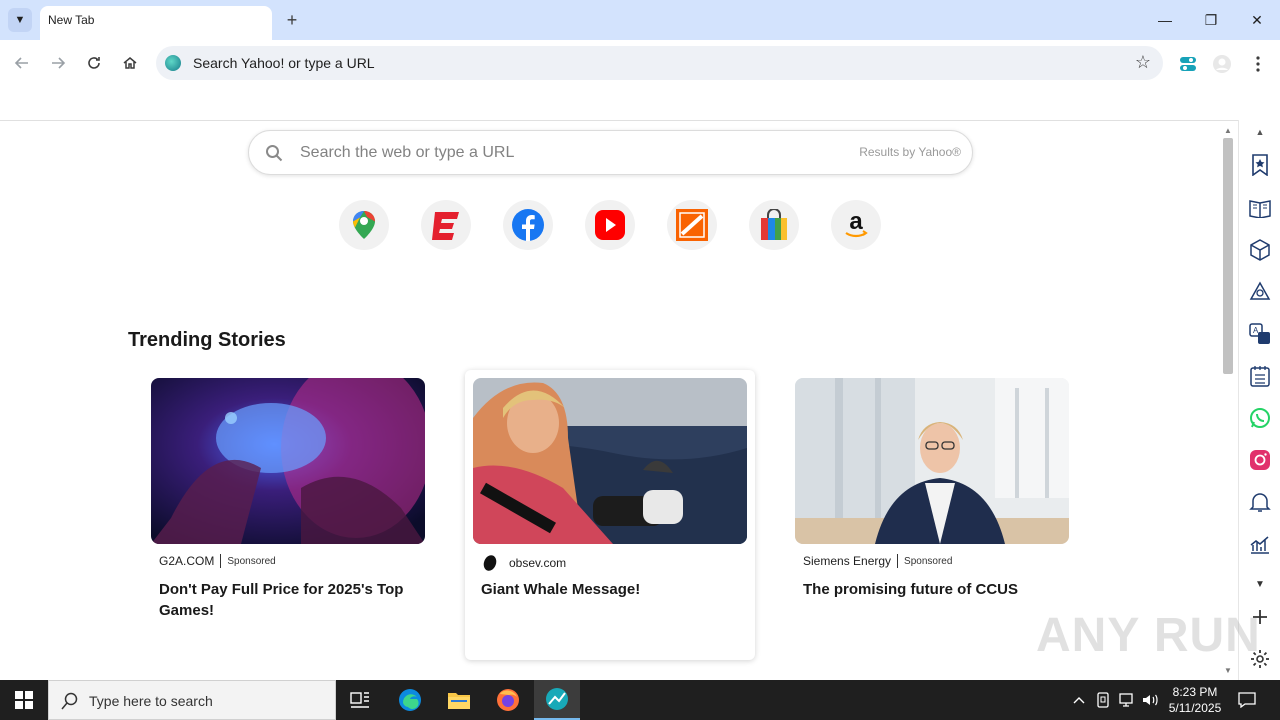  Describe the element at coordinates (1195, 700) in the screenshot. I see `system-clock: 8:23 PM 5/11/2025` at that location.